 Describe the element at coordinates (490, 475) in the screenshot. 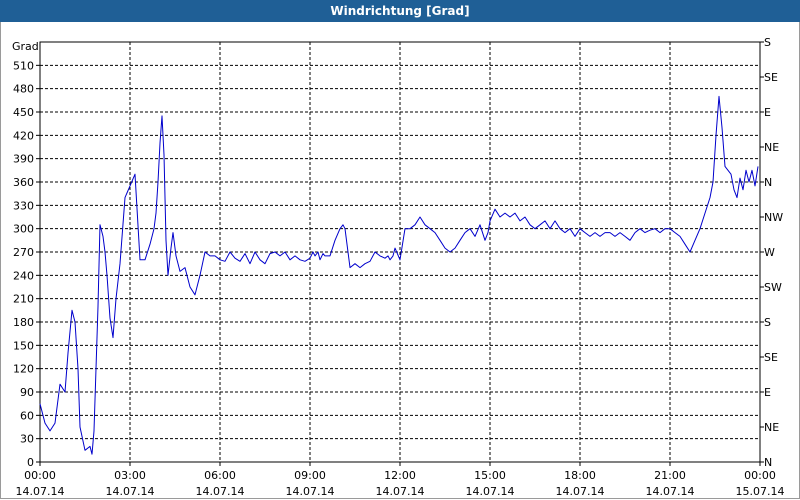

I see `x-tick-time-label: 15:00` at that location.